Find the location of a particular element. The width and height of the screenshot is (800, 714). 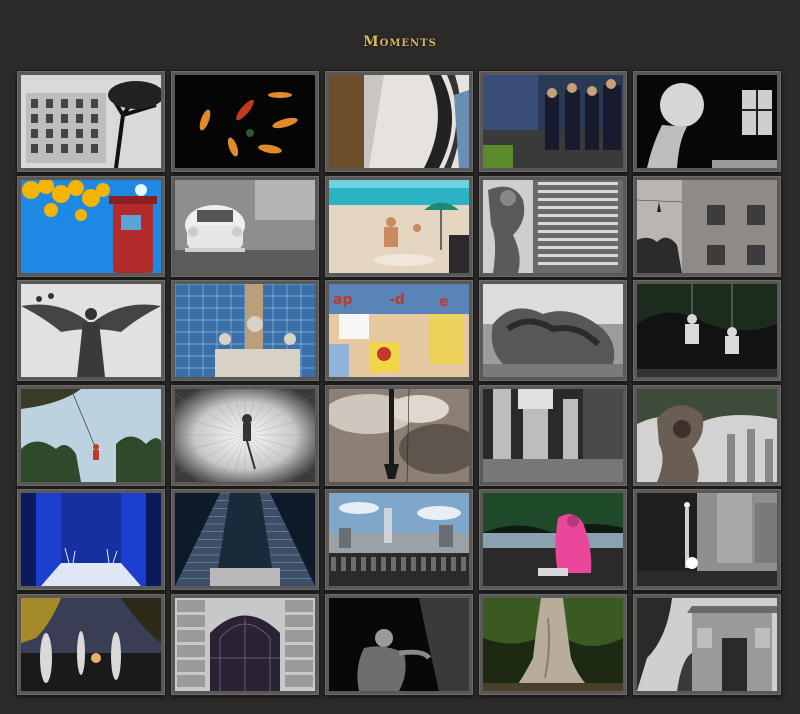

thumbnail-image: ap -d e is located at coordinates (399, 331).